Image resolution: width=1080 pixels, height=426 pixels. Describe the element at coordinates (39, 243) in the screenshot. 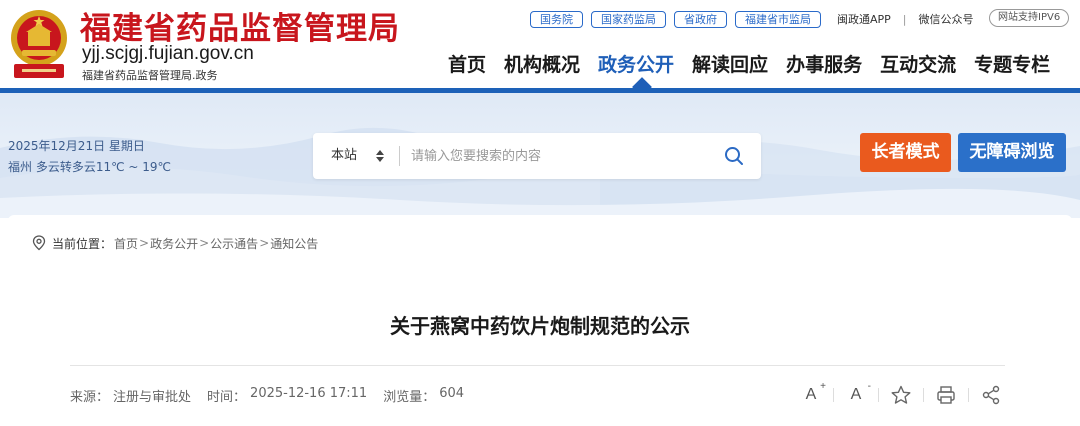

I see `location-pin-icon` at that location.